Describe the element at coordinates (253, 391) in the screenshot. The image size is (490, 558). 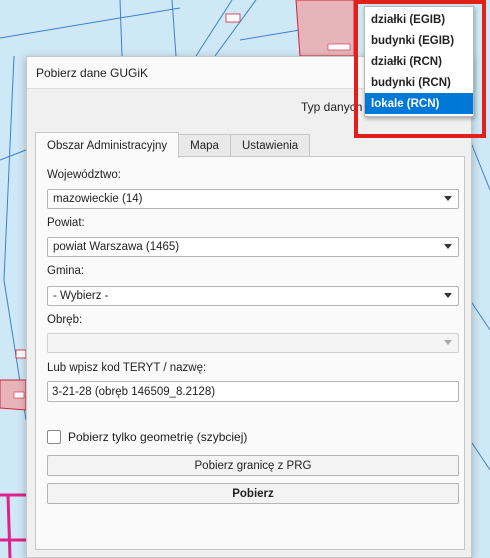
I see `teryt-input: 3-21-28 (obręb 146509_8.2128)` at that location.